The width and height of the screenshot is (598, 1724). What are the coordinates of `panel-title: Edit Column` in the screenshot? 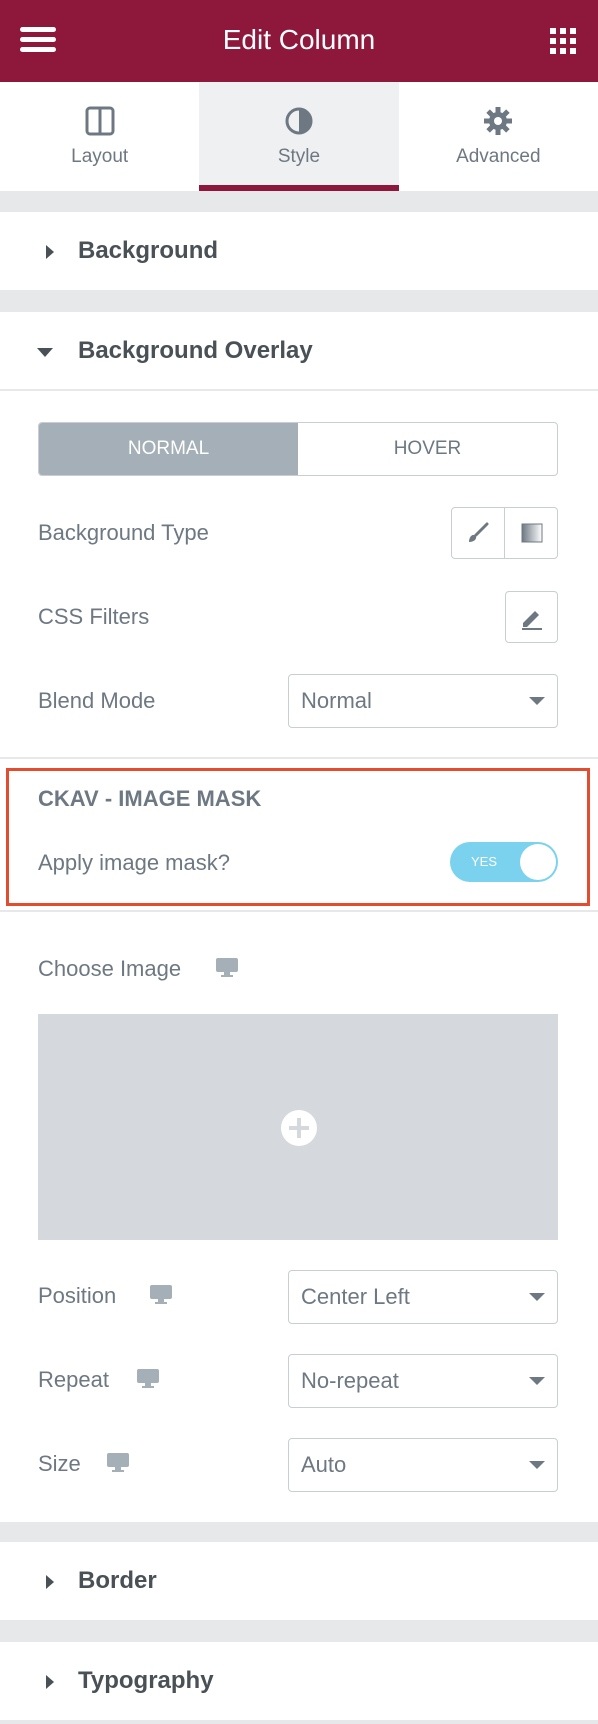 It's located at (299, 39).